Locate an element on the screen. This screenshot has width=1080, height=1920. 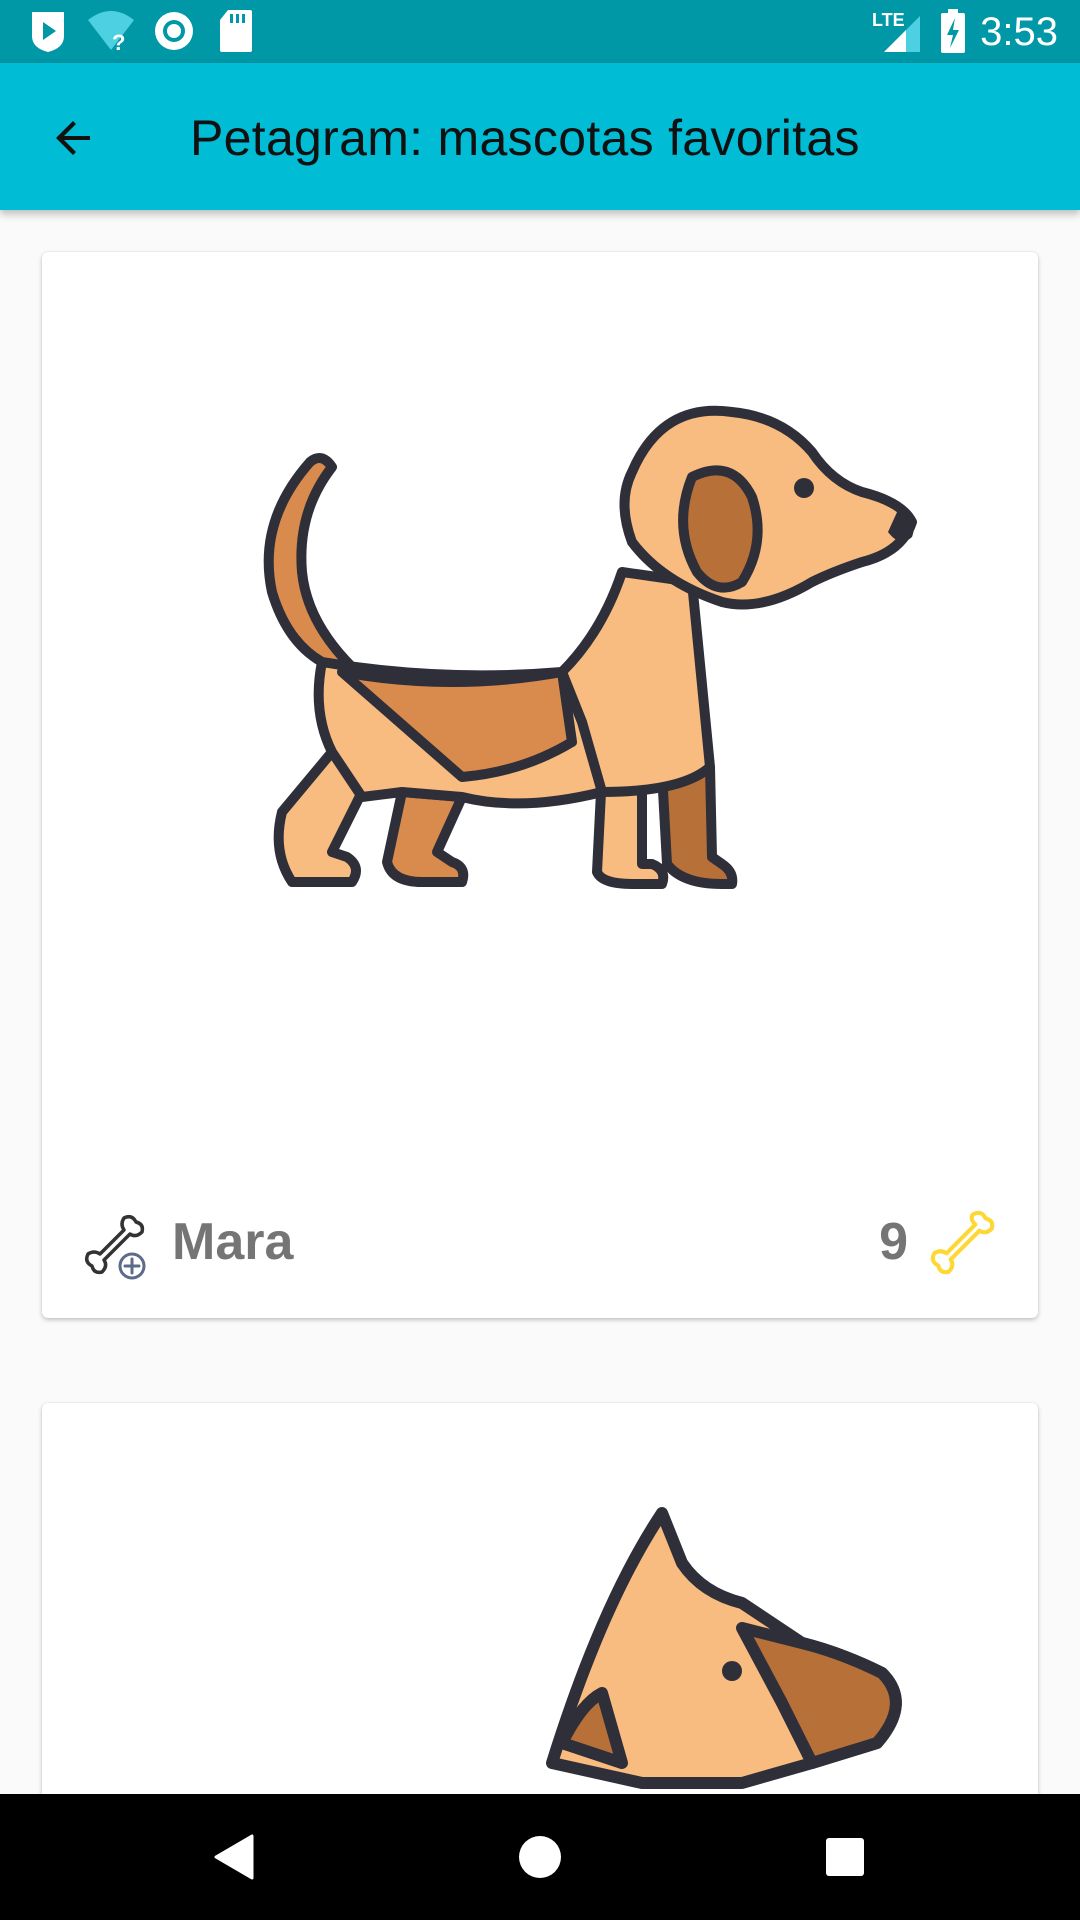
app-title: Petagram: mascotas favoritas is located at coordinates (525, 138).